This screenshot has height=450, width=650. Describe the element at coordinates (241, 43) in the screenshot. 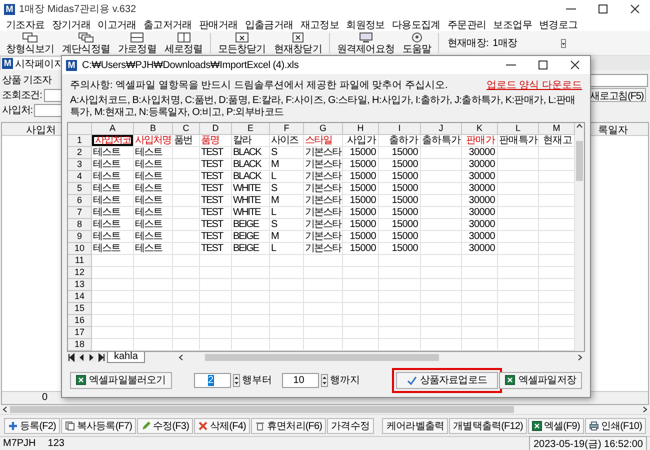

I see `toolbar-button: 모든창닫기` at that location.